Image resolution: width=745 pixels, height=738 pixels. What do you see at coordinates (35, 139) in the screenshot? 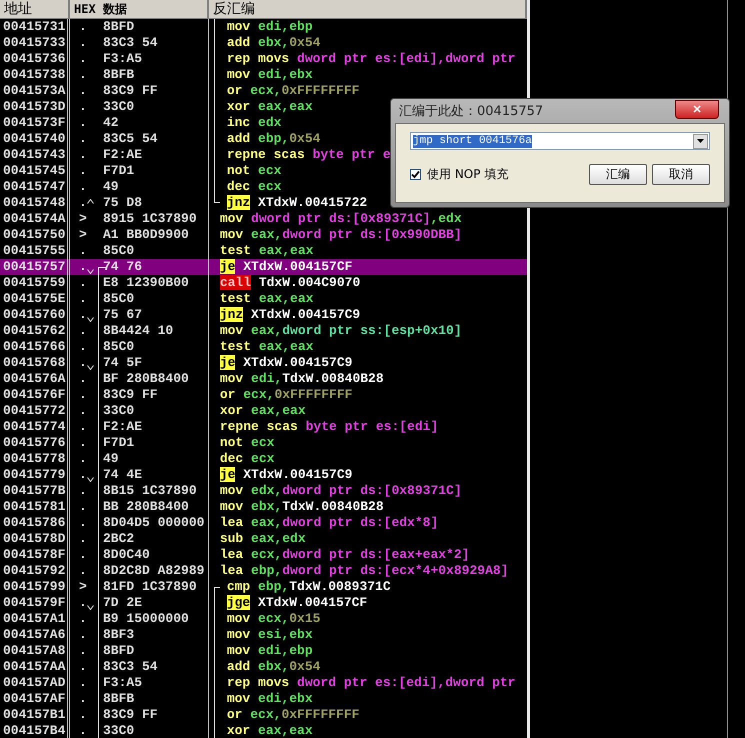
I see `address-cell: 00415740` at bounding box center [35, 139].